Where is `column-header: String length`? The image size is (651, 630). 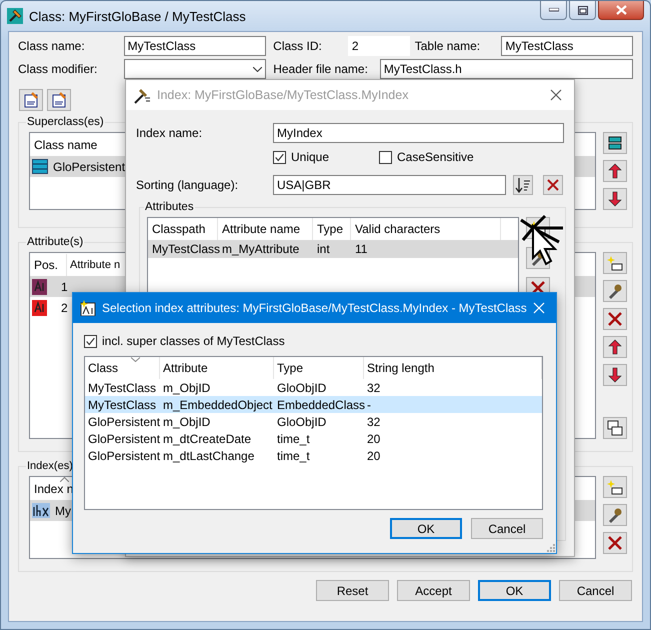 column-header: String length is located at coordinates (453, 368).